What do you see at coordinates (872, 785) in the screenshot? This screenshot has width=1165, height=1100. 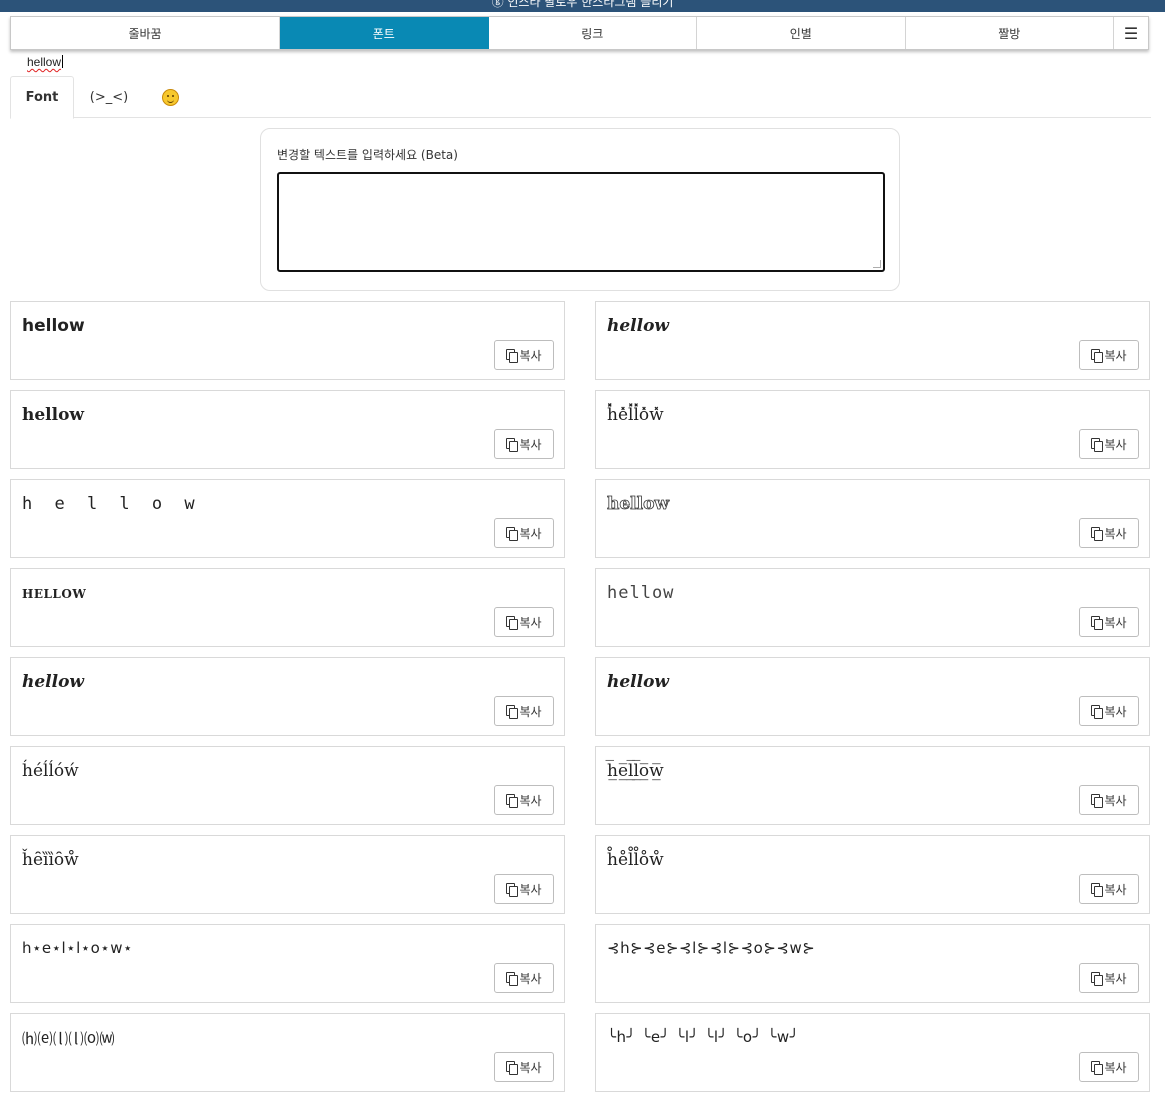 I see `result-card: h̲̅e̲̅l̲̅l̲̅o̲̅w̲̅ 복사` at bounding box center [872, 785].